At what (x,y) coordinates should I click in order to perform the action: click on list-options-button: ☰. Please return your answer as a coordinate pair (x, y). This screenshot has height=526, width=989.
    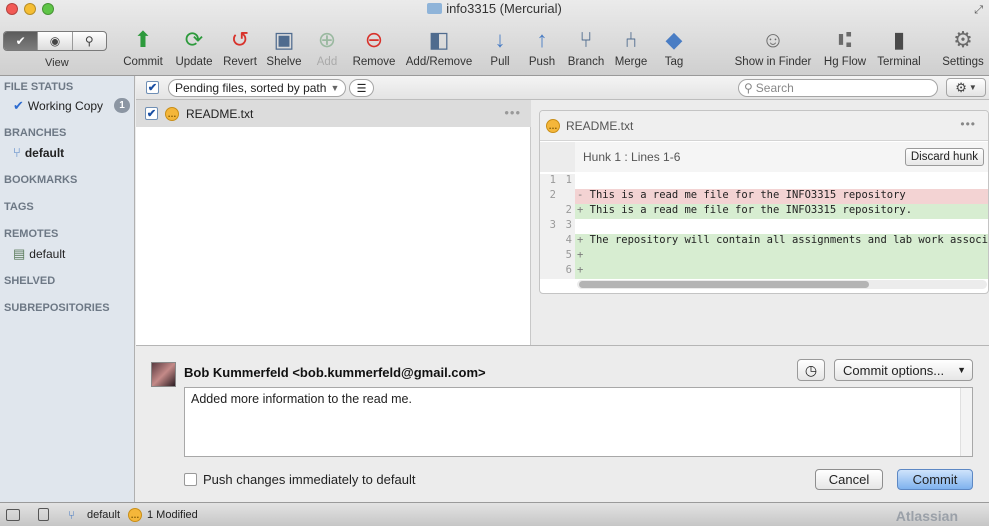
    Looking at the image, I should click on (361, 88).